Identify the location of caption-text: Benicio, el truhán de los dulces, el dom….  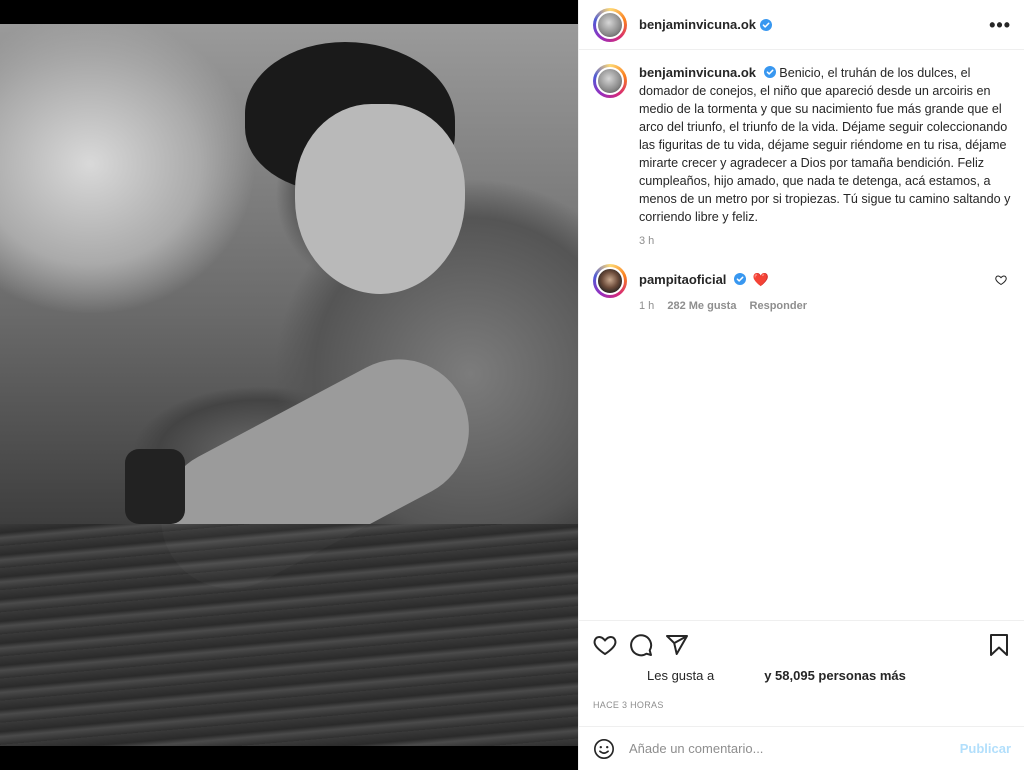
(825, 145).